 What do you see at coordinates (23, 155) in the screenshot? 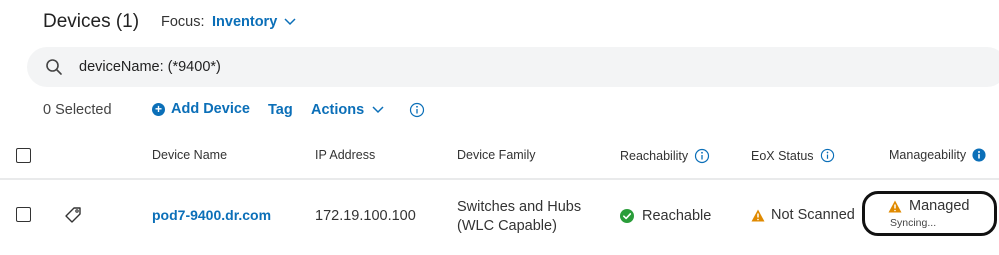
I see `select-all-checkbox` at bounding box center [23, 155].